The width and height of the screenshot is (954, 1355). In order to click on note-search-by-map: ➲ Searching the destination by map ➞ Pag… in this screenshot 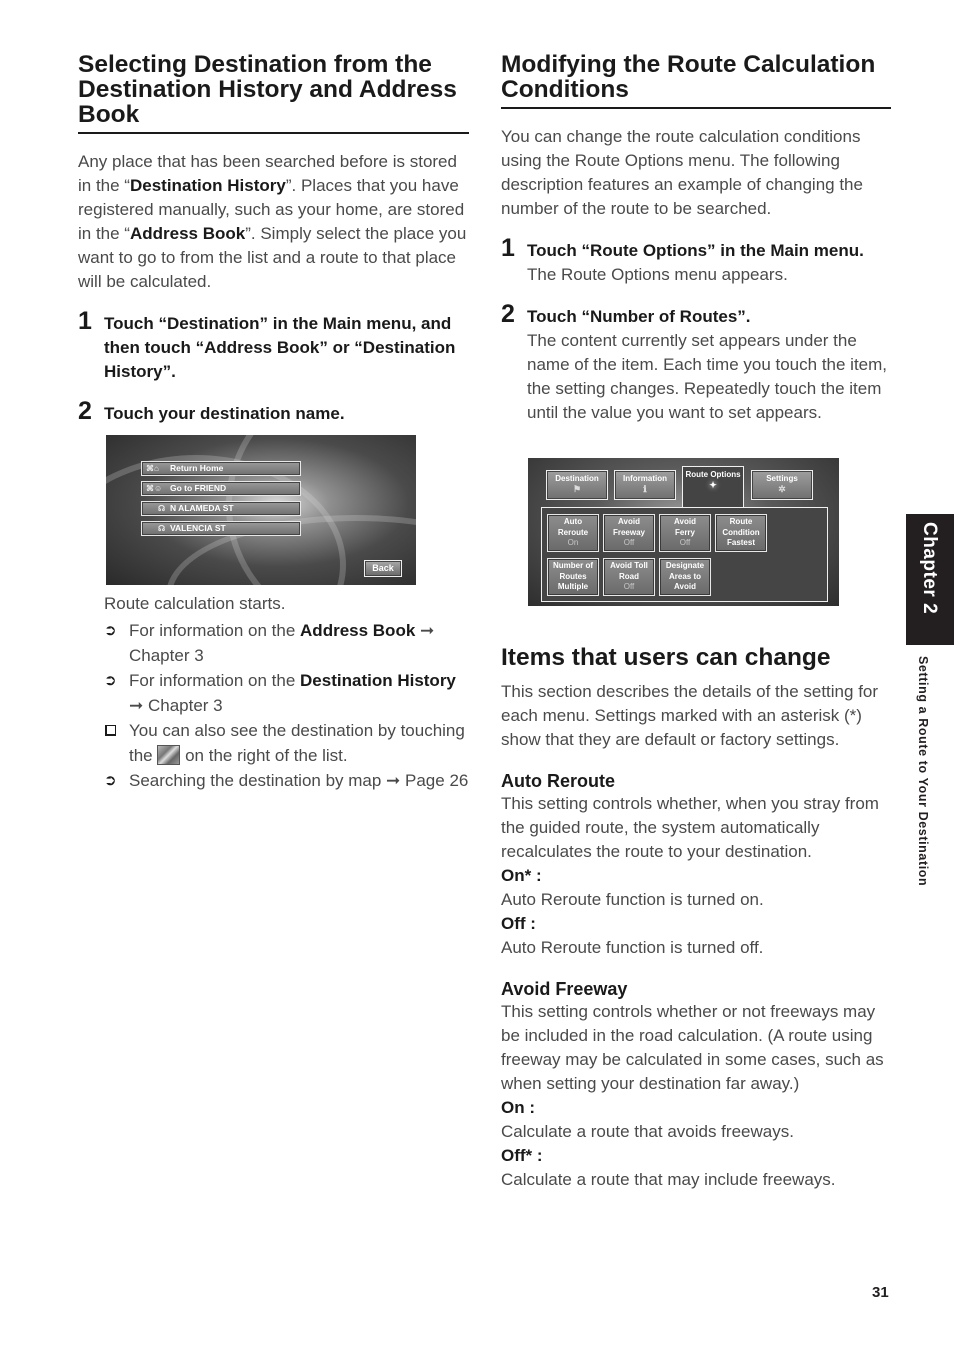, I will do `click(286, 780)`.